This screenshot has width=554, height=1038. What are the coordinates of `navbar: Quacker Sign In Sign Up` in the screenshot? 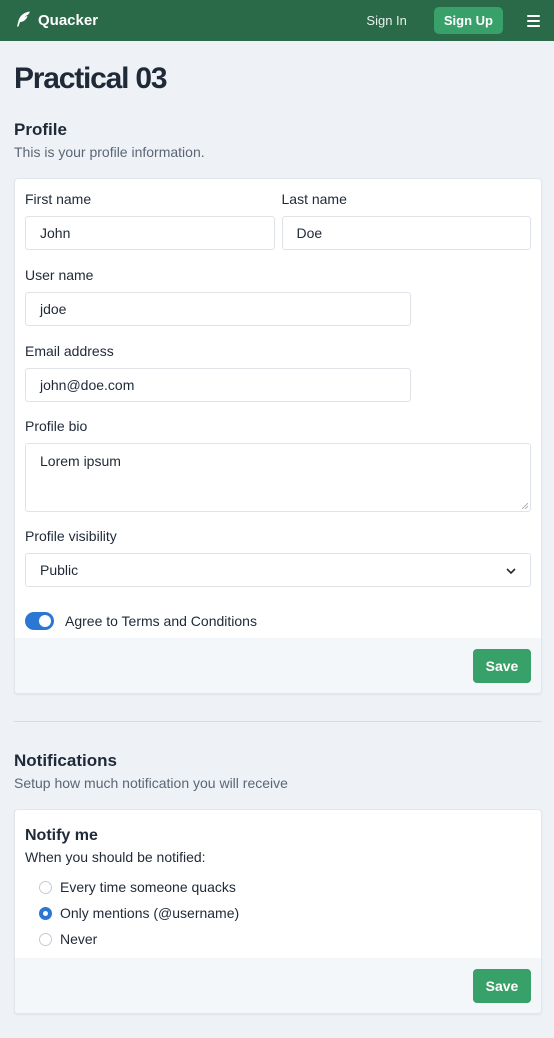 It's located at (277, 20).